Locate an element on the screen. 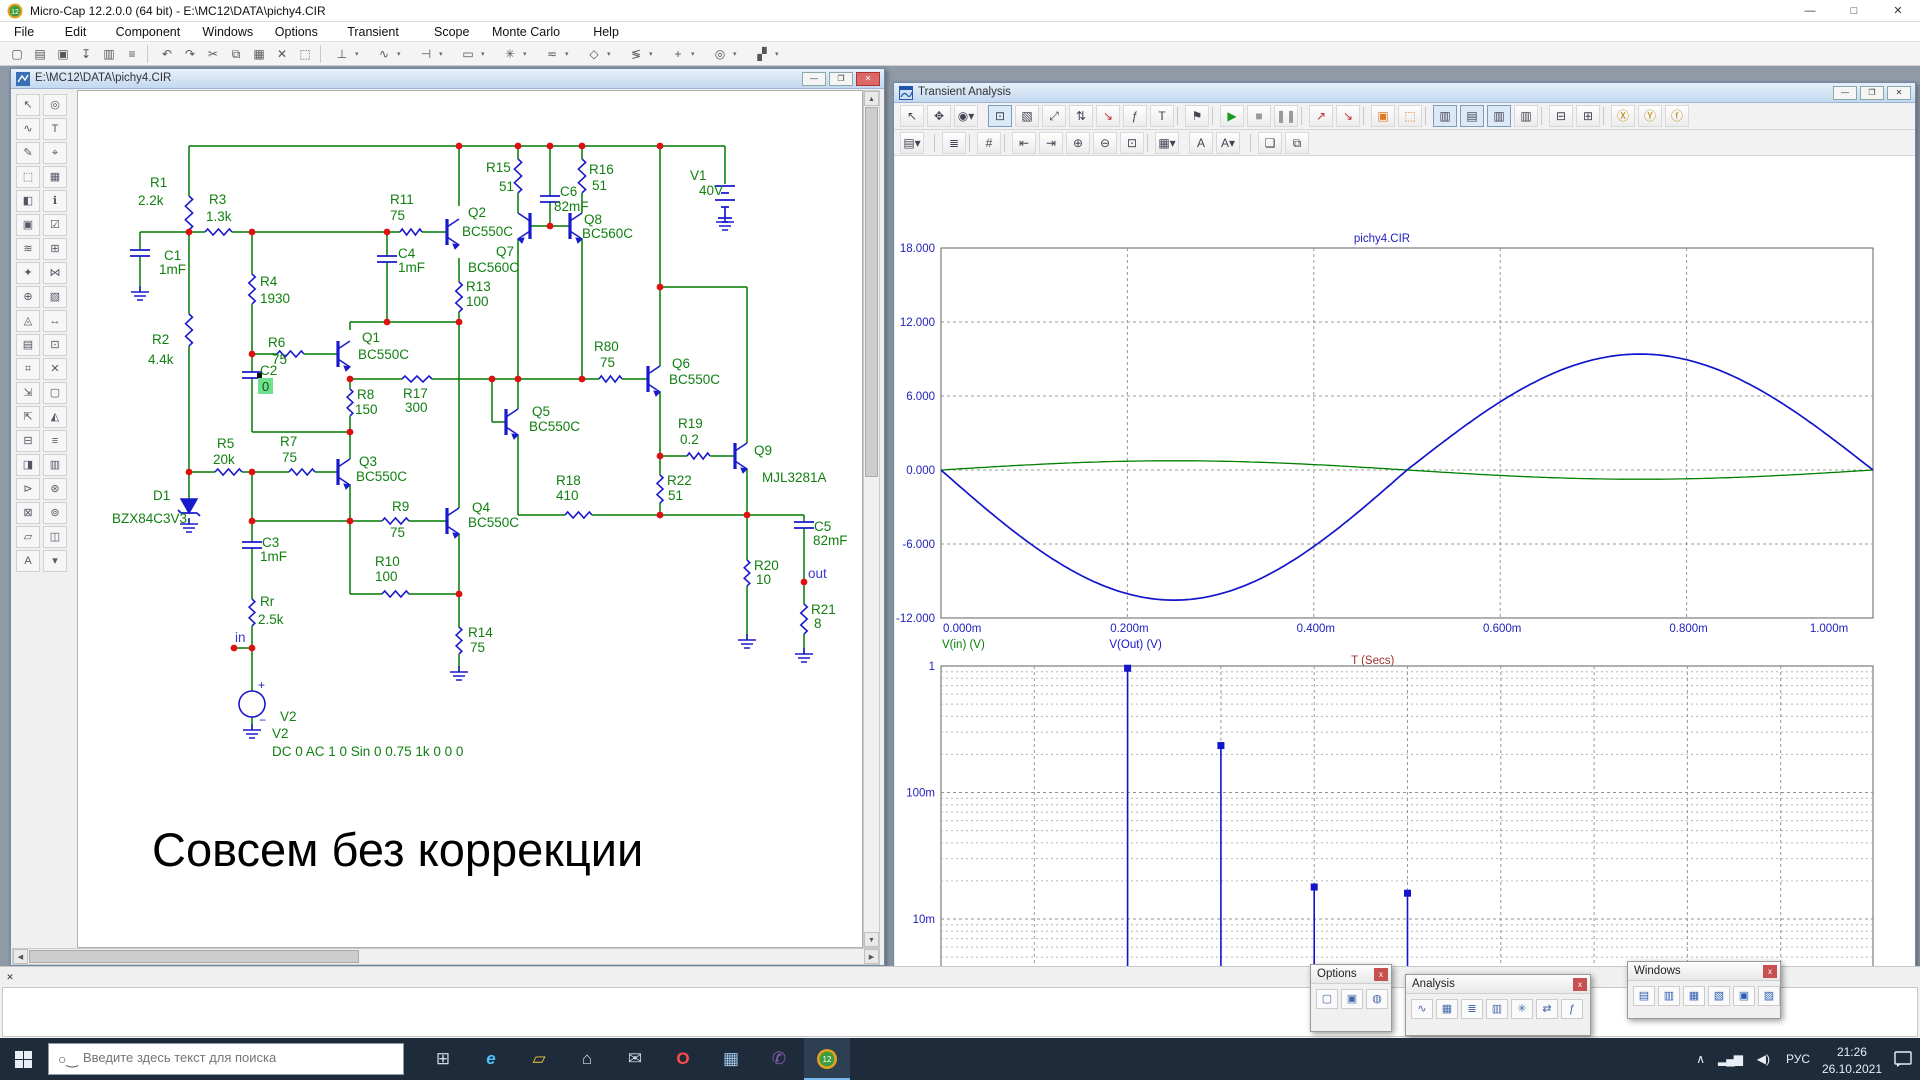 The image size is (1920, 1086). schematic-tool-17: ▧ is located at coordinates (55, 297).